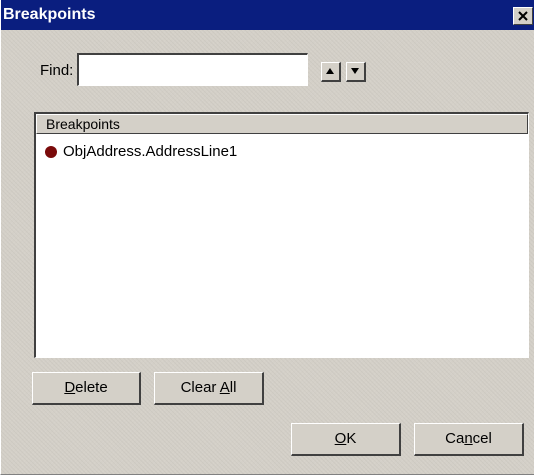  What do you see at coordinates (340, 438) in the screenshot?
I see `ok-mnemonic: O` at bounding box center [340, 438].